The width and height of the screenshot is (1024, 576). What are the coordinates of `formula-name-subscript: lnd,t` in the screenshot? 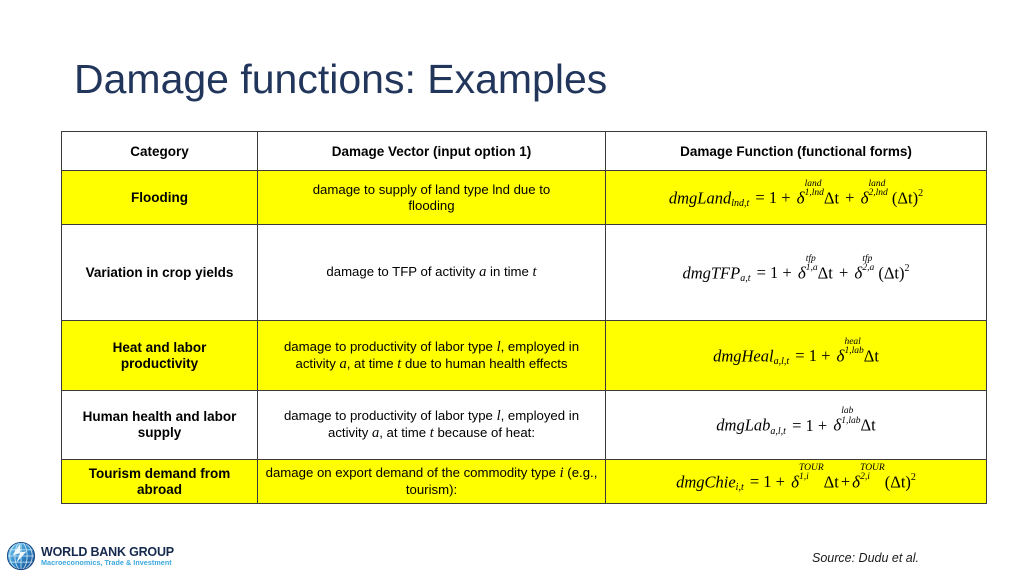 It's located at (740, 204).